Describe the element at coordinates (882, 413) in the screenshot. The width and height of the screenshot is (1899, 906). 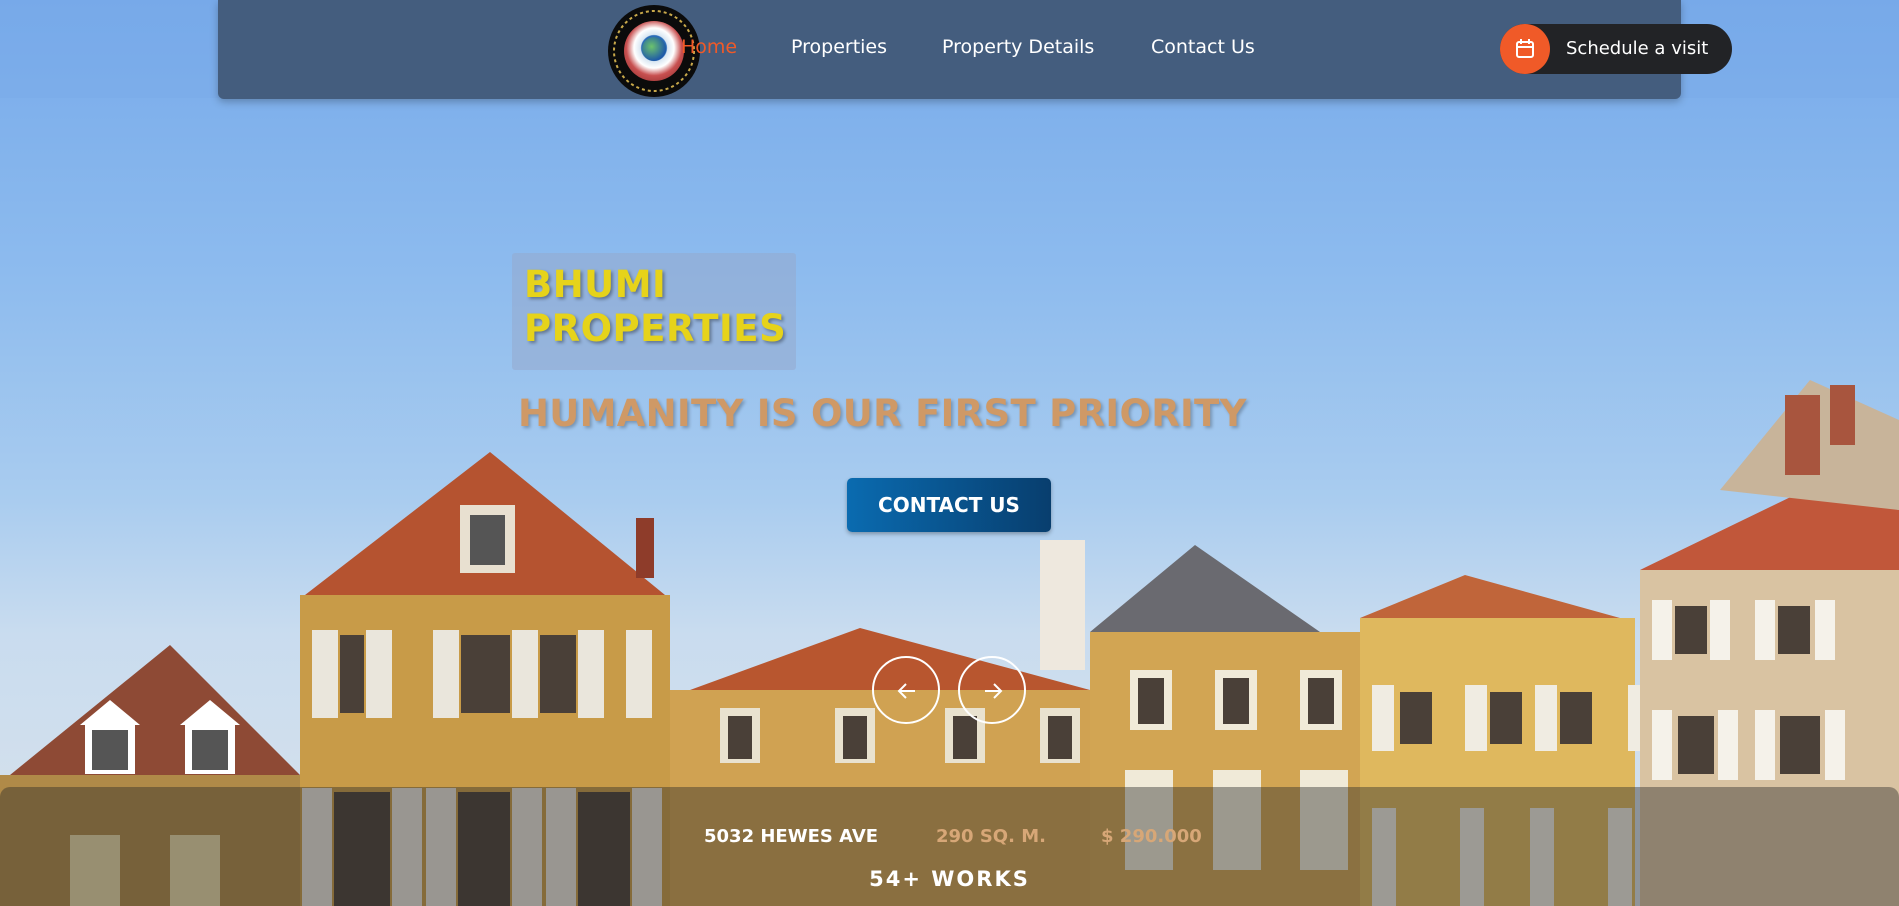
I see `hero-tagline: HUMANITY IS OUR FIRST PRIORITY` at that location.